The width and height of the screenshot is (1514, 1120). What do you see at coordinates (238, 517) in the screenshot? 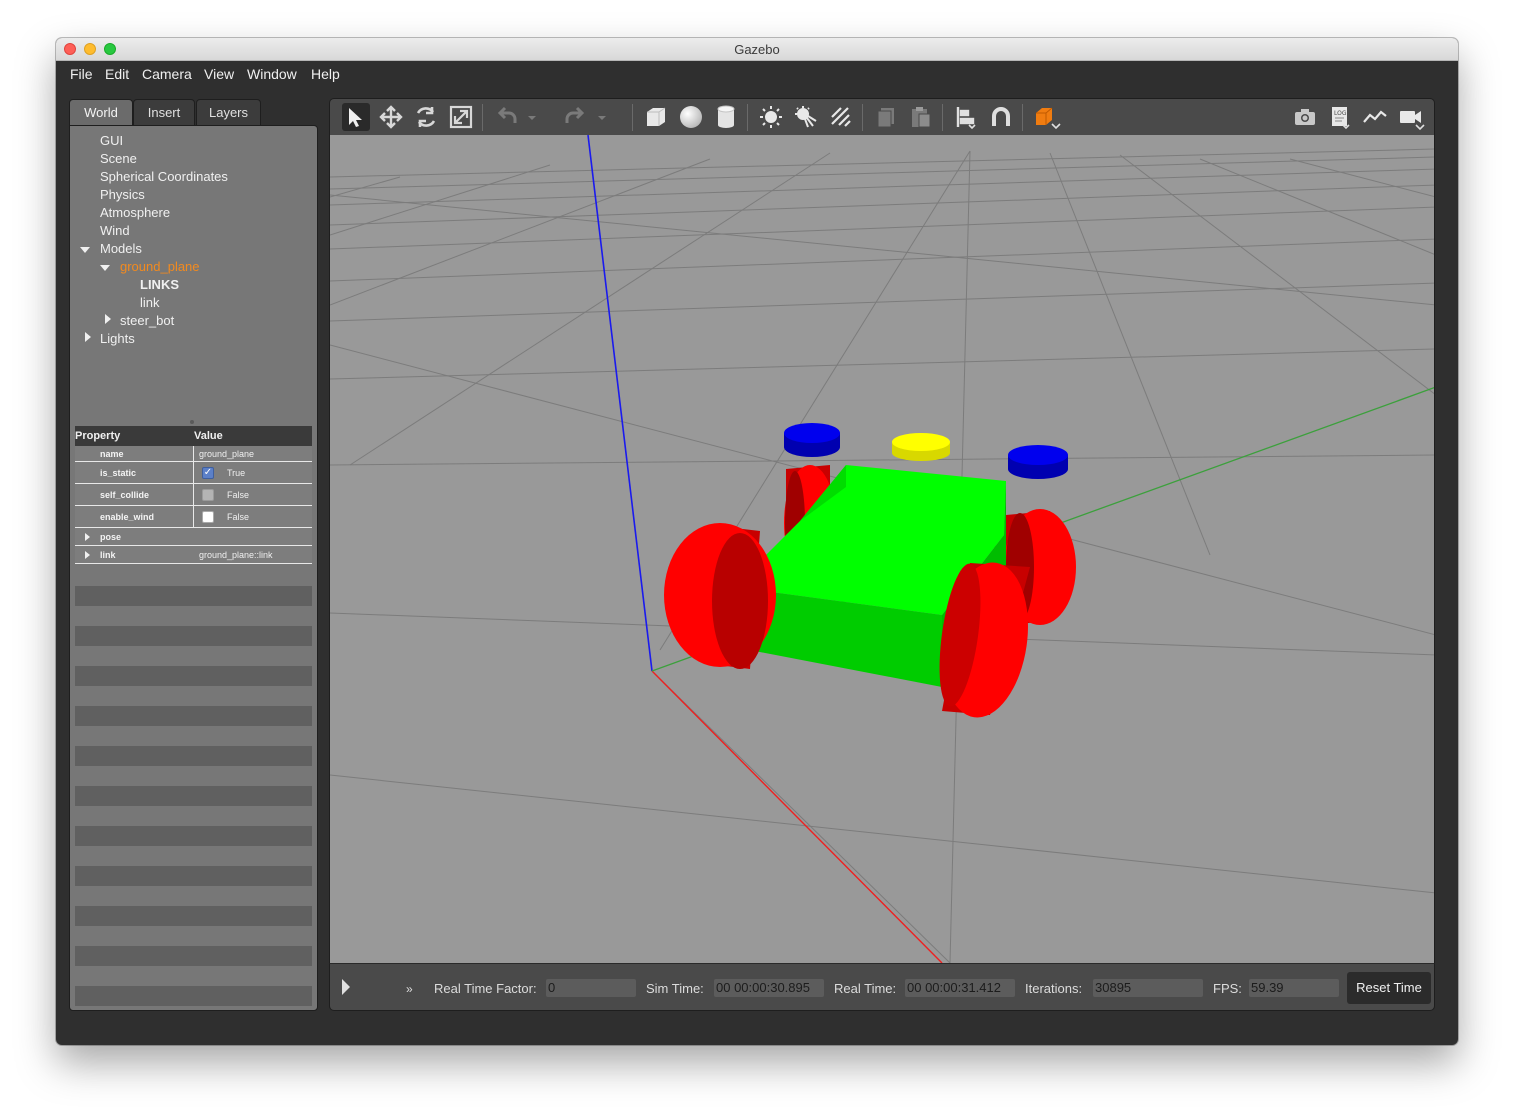
I see `property-value: False` at bounding box center [238, 517].